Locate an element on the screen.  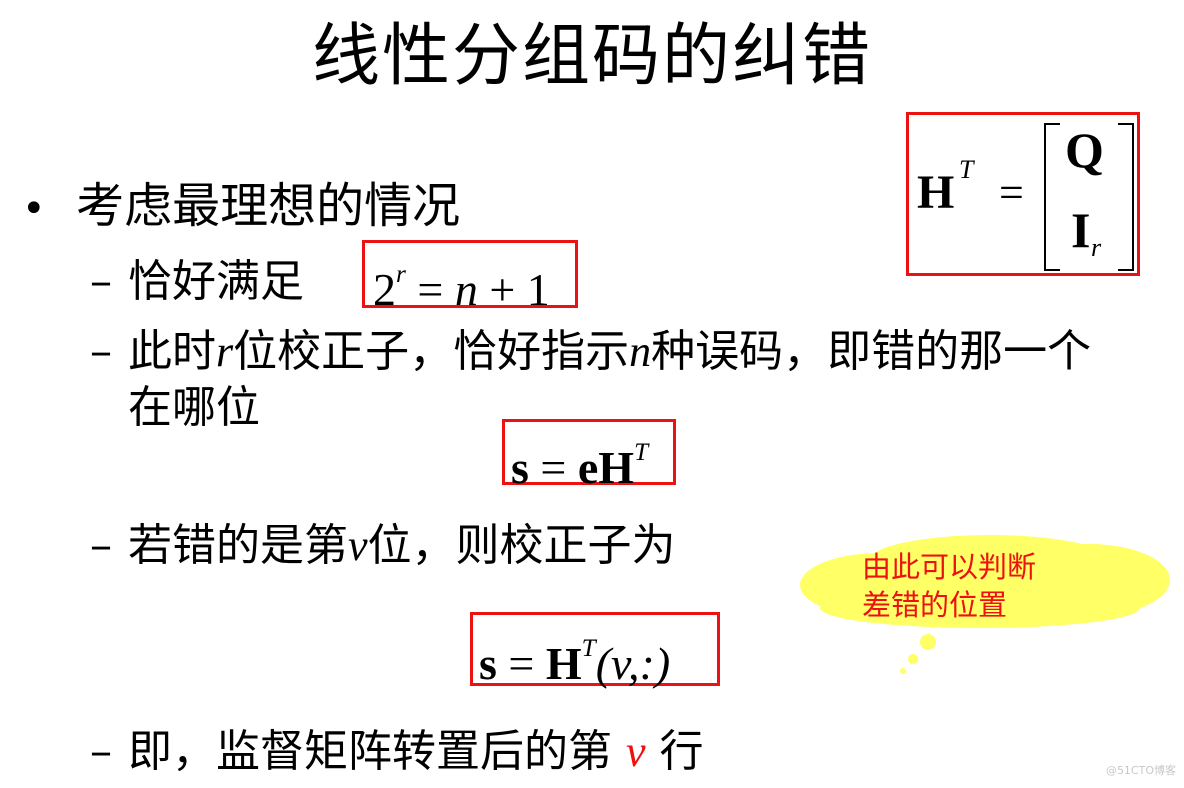
sub-item-4: – 即，监督矩阵转置后的第 v 行 is located at coordinates (397, 752).